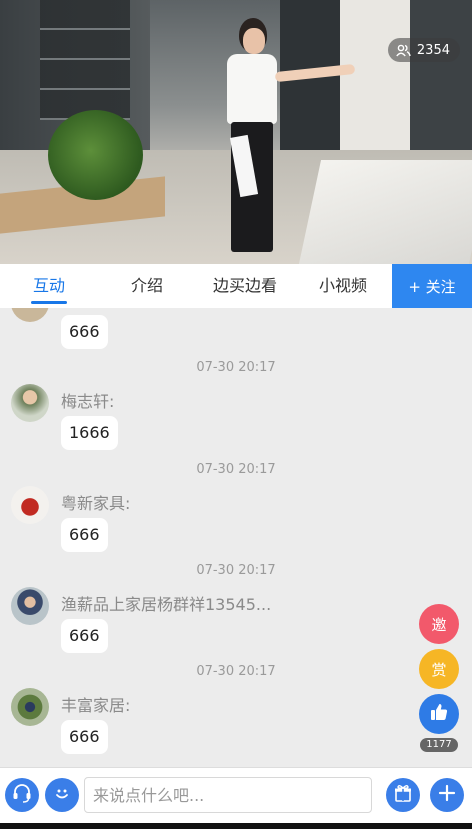 This screenshot has height=829, width=472. What do you see at coordinates (96, 503) in the screenshot?
I see `message-username: 粤新家具:` at bounding box center [96, 503].